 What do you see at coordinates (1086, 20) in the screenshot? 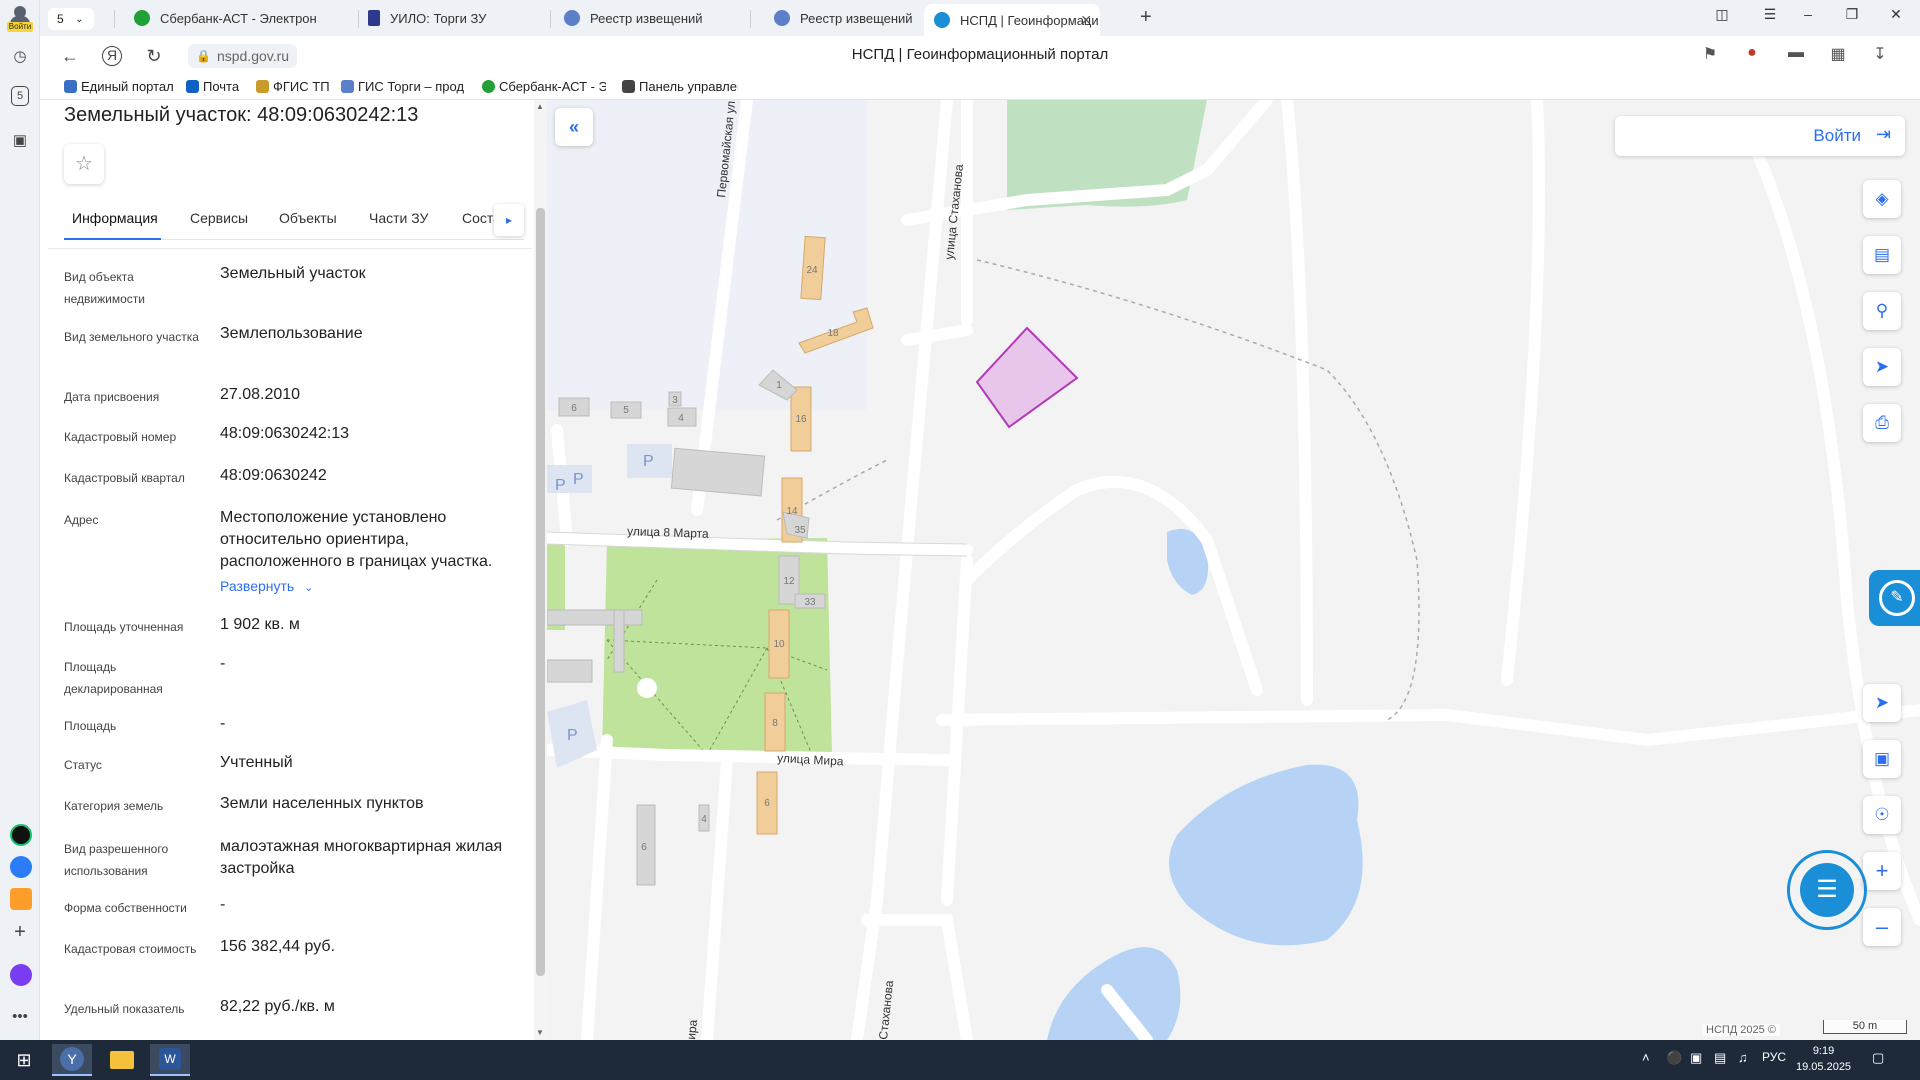
I see `close-tab-icon: ✕` at bounding box center [1086, 20].